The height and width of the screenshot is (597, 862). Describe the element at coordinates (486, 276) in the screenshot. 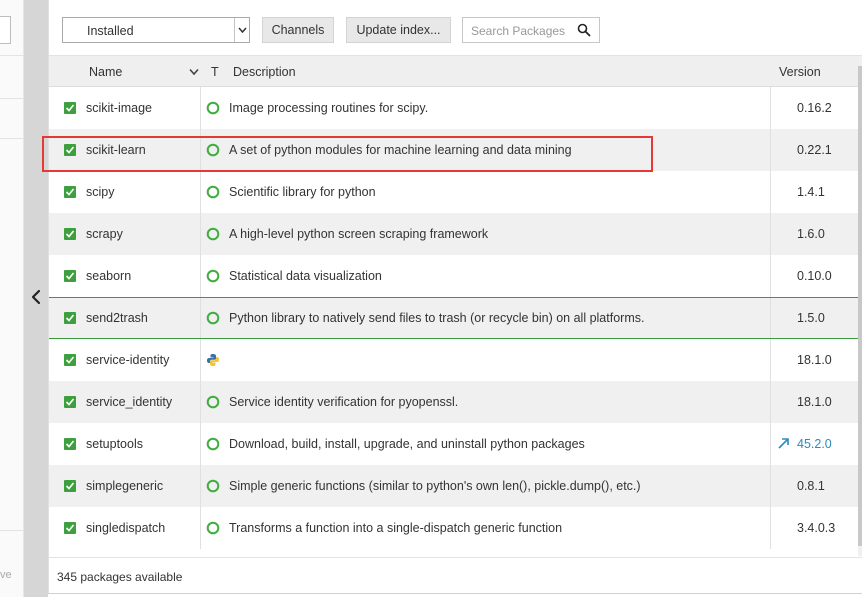

I see `package-description-cell: Statistical data visualization` at that location.